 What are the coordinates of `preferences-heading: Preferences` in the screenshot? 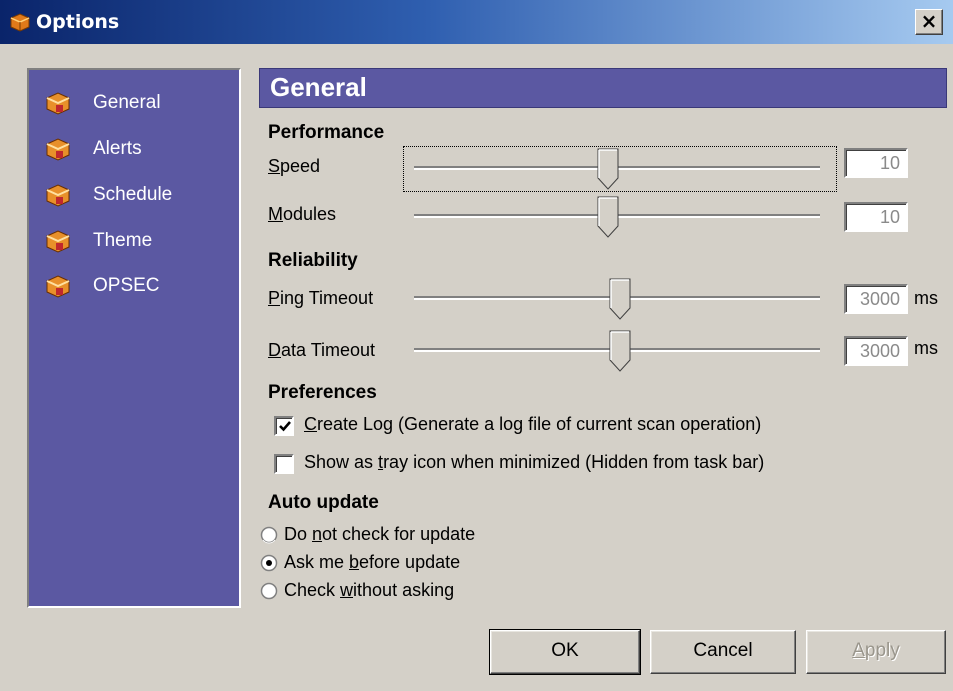 It's located at (322, 392).